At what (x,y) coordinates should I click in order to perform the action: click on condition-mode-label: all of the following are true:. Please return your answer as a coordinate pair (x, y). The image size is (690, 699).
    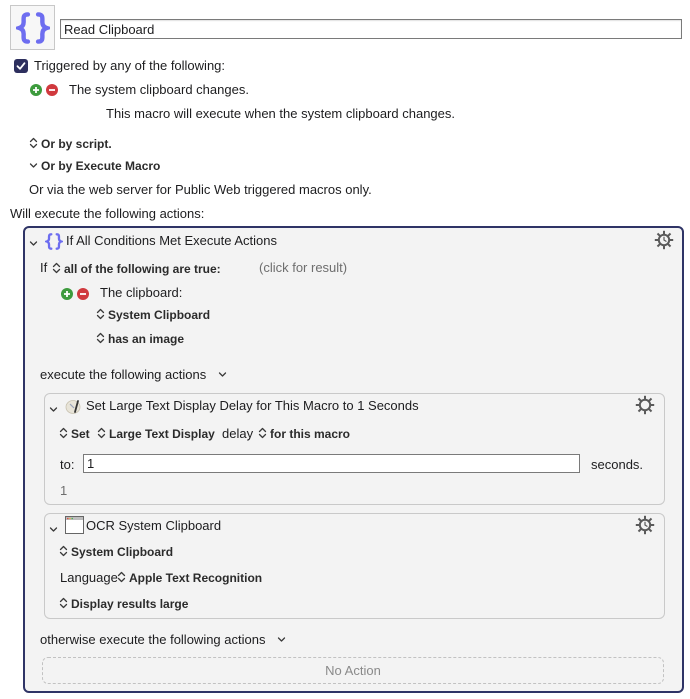
    Looking at the image, I should click on (142, 269).